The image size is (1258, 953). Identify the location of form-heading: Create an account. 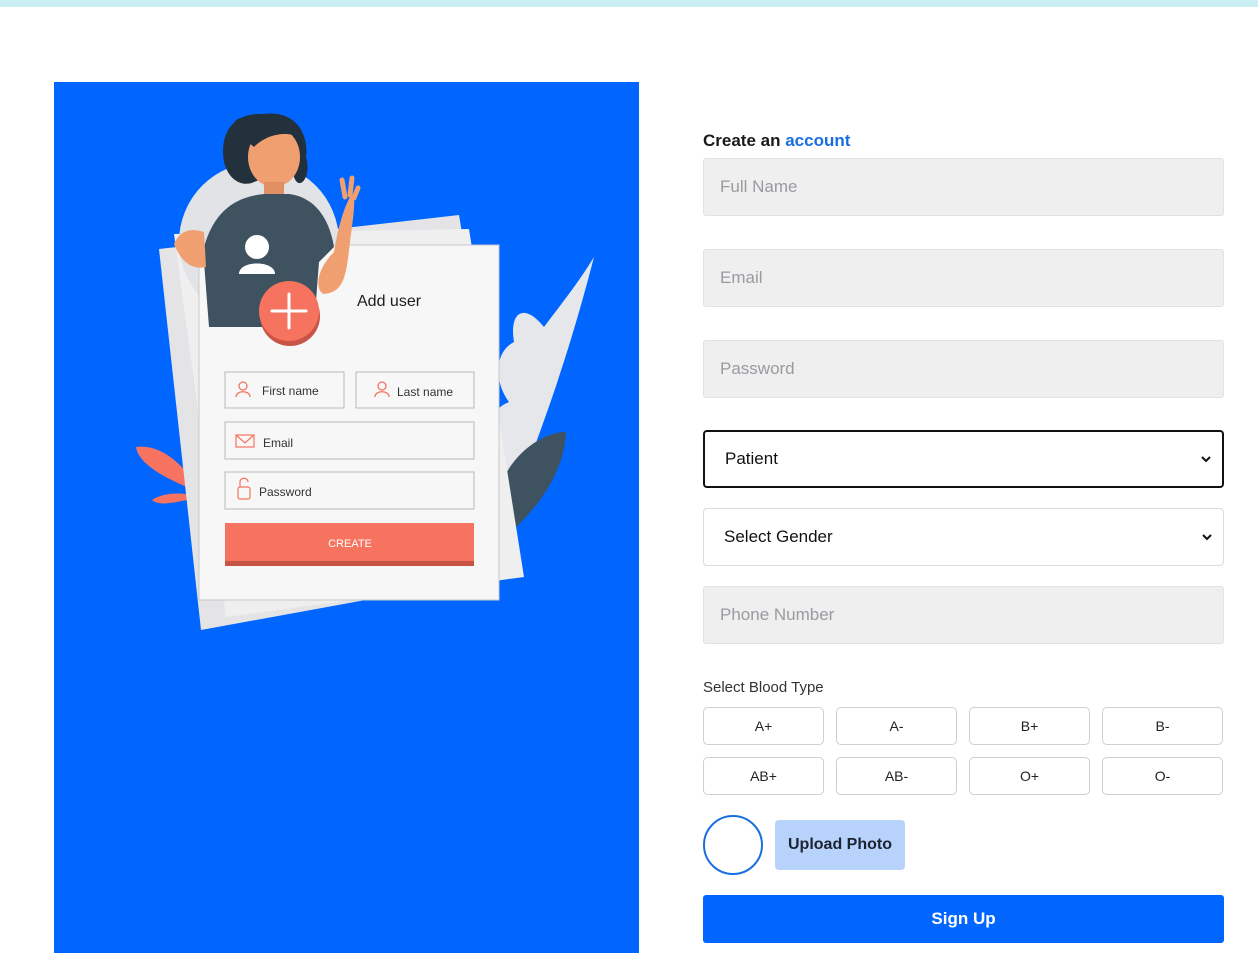
(776, 141).